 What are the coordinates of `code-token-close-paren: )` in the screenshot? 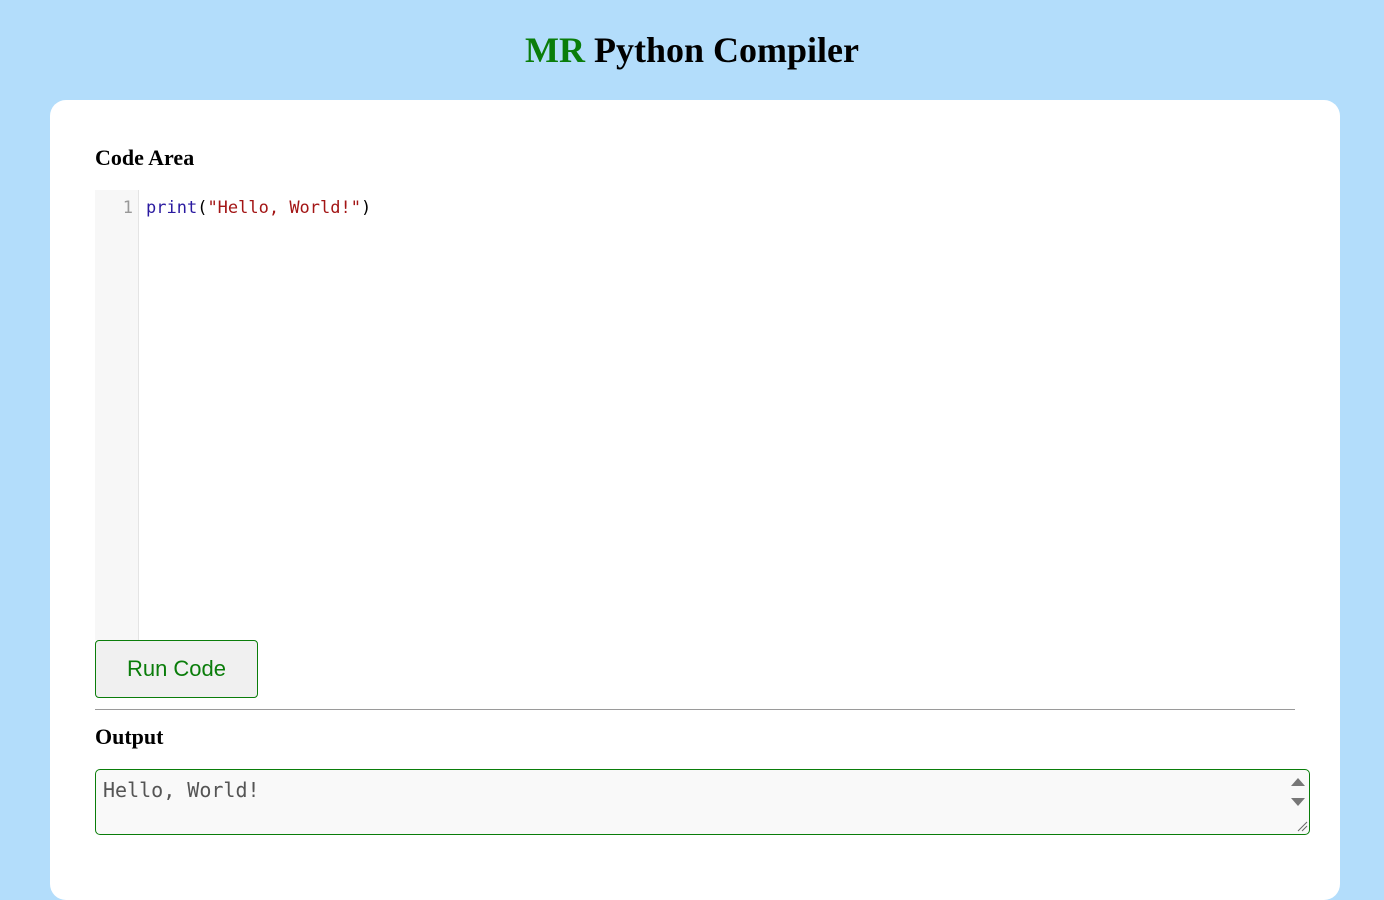 It's located at (366, 208).